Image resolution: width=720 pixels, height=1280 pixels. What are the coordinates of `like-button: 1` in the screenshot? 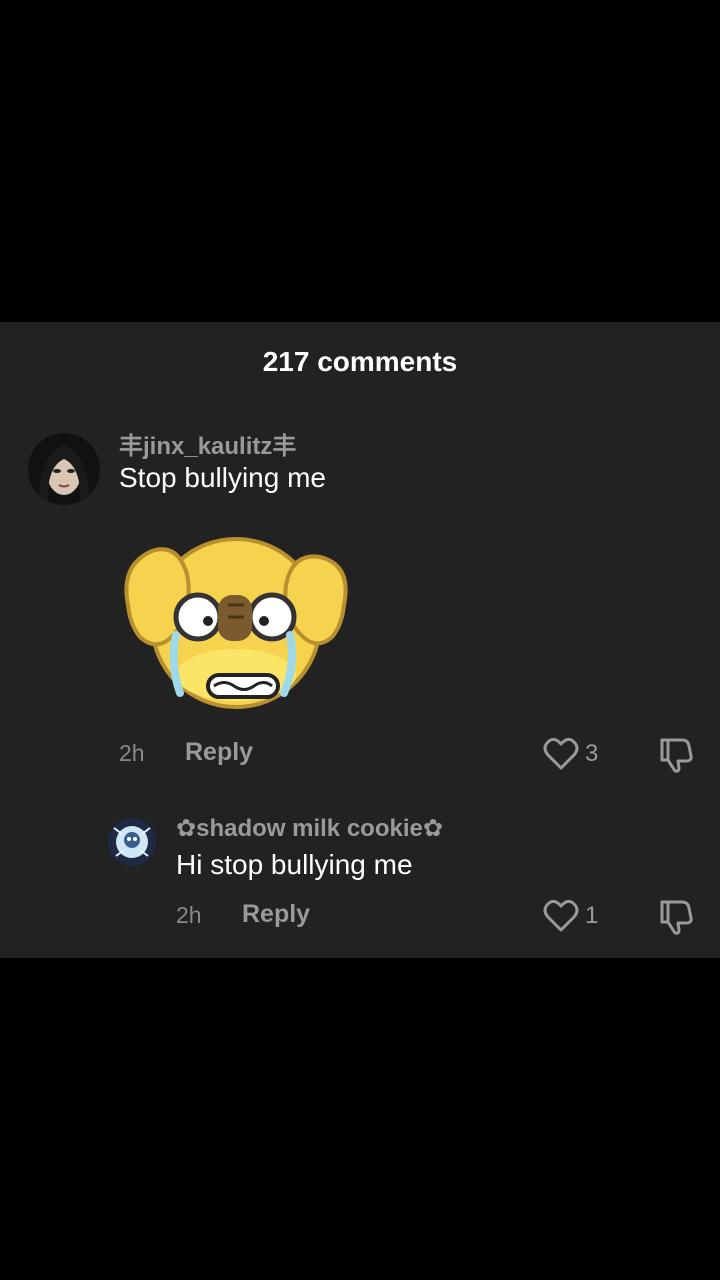 It's located at (570, 916).